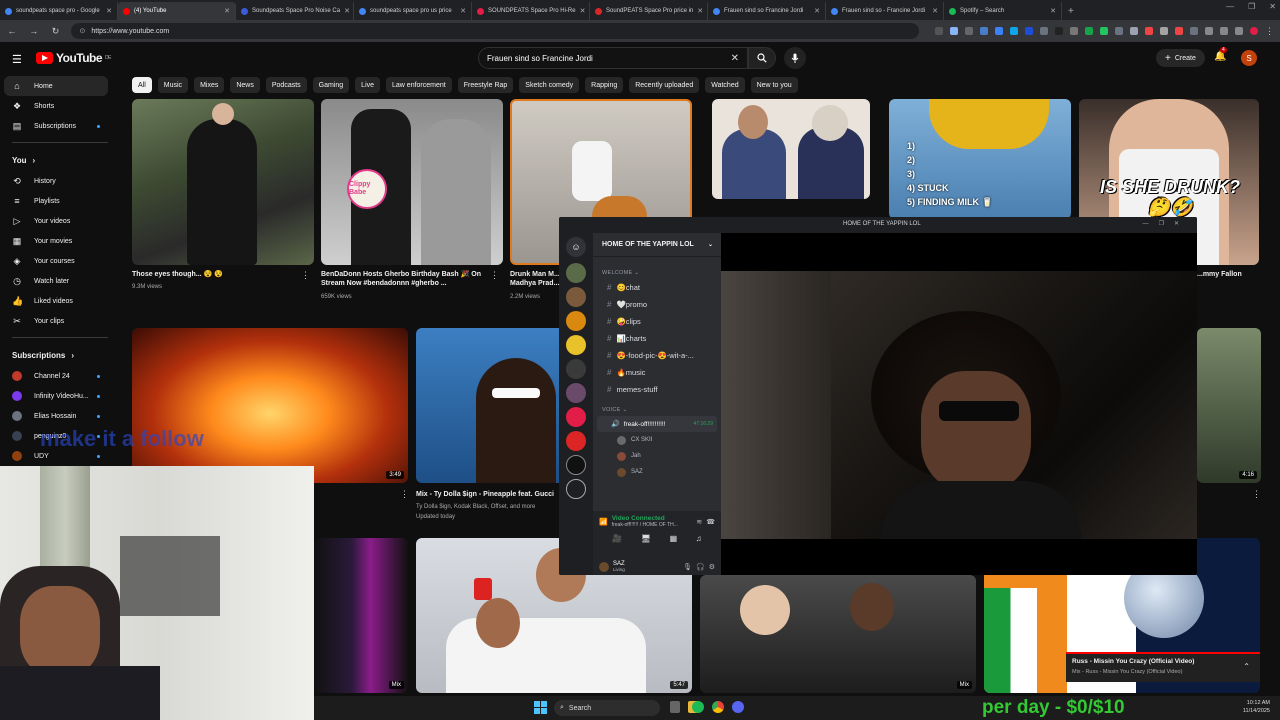 This screenshot has width=1280, height=720. I want to click on discord-icon, so click(738, 707).